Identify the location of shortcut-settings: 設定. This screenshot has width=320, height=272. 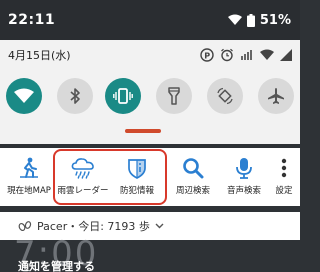
(284, 177).